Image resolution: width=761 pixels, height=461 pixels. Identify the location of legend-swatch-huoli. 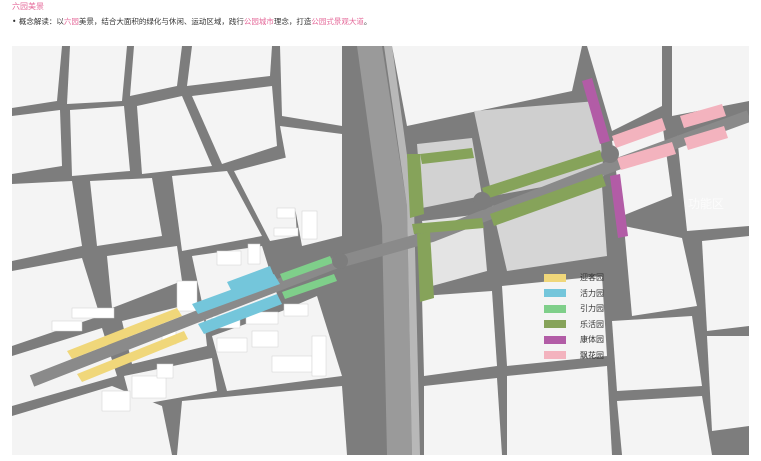
(555, 293).